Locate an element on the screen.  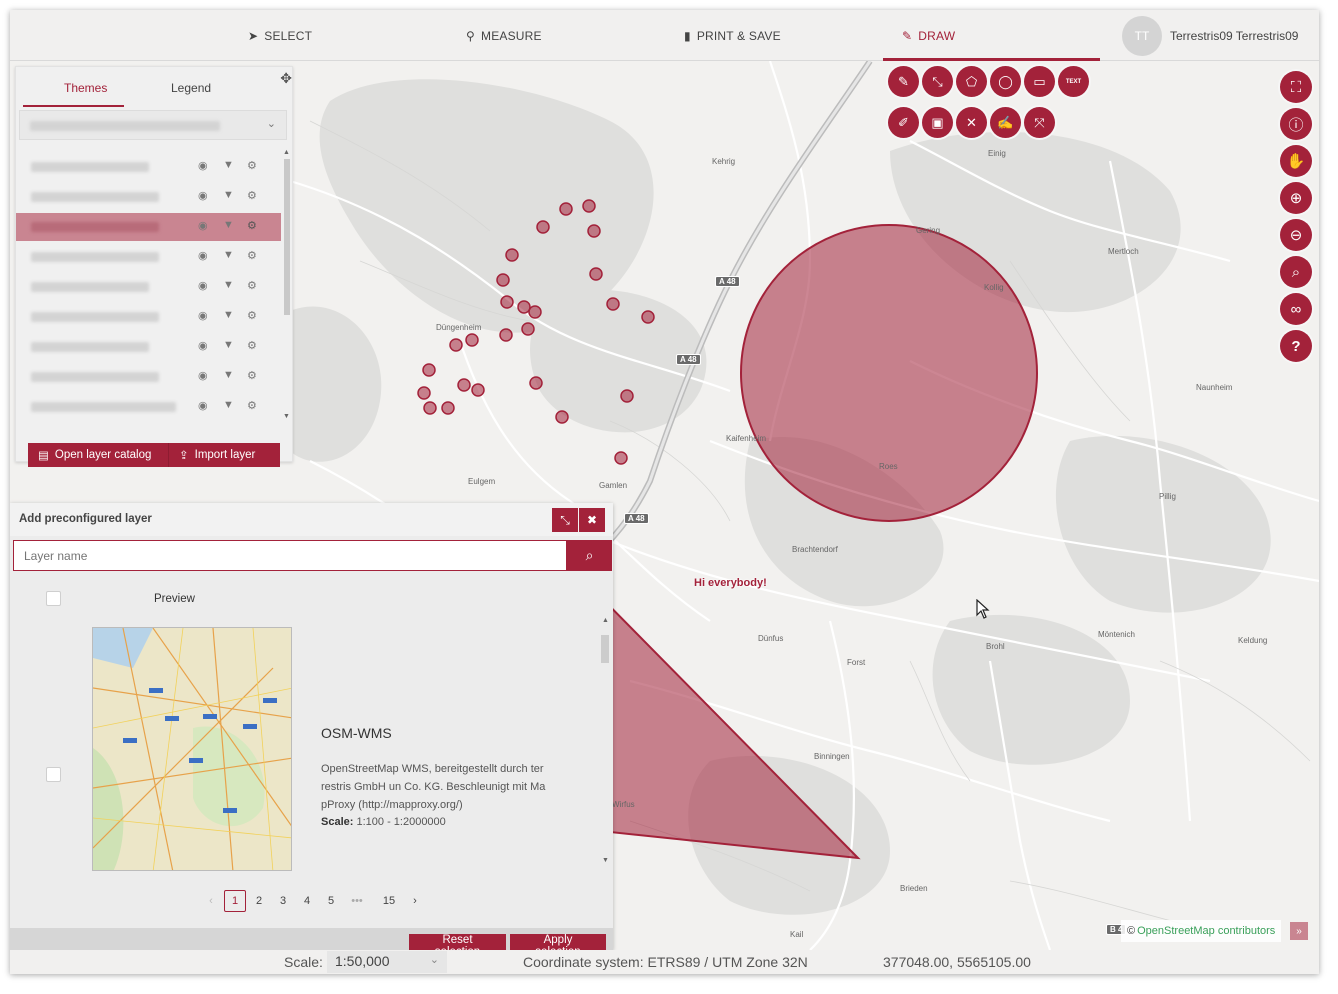
zoom-box-button: ⌕ is located at coordinates (1296, 272).